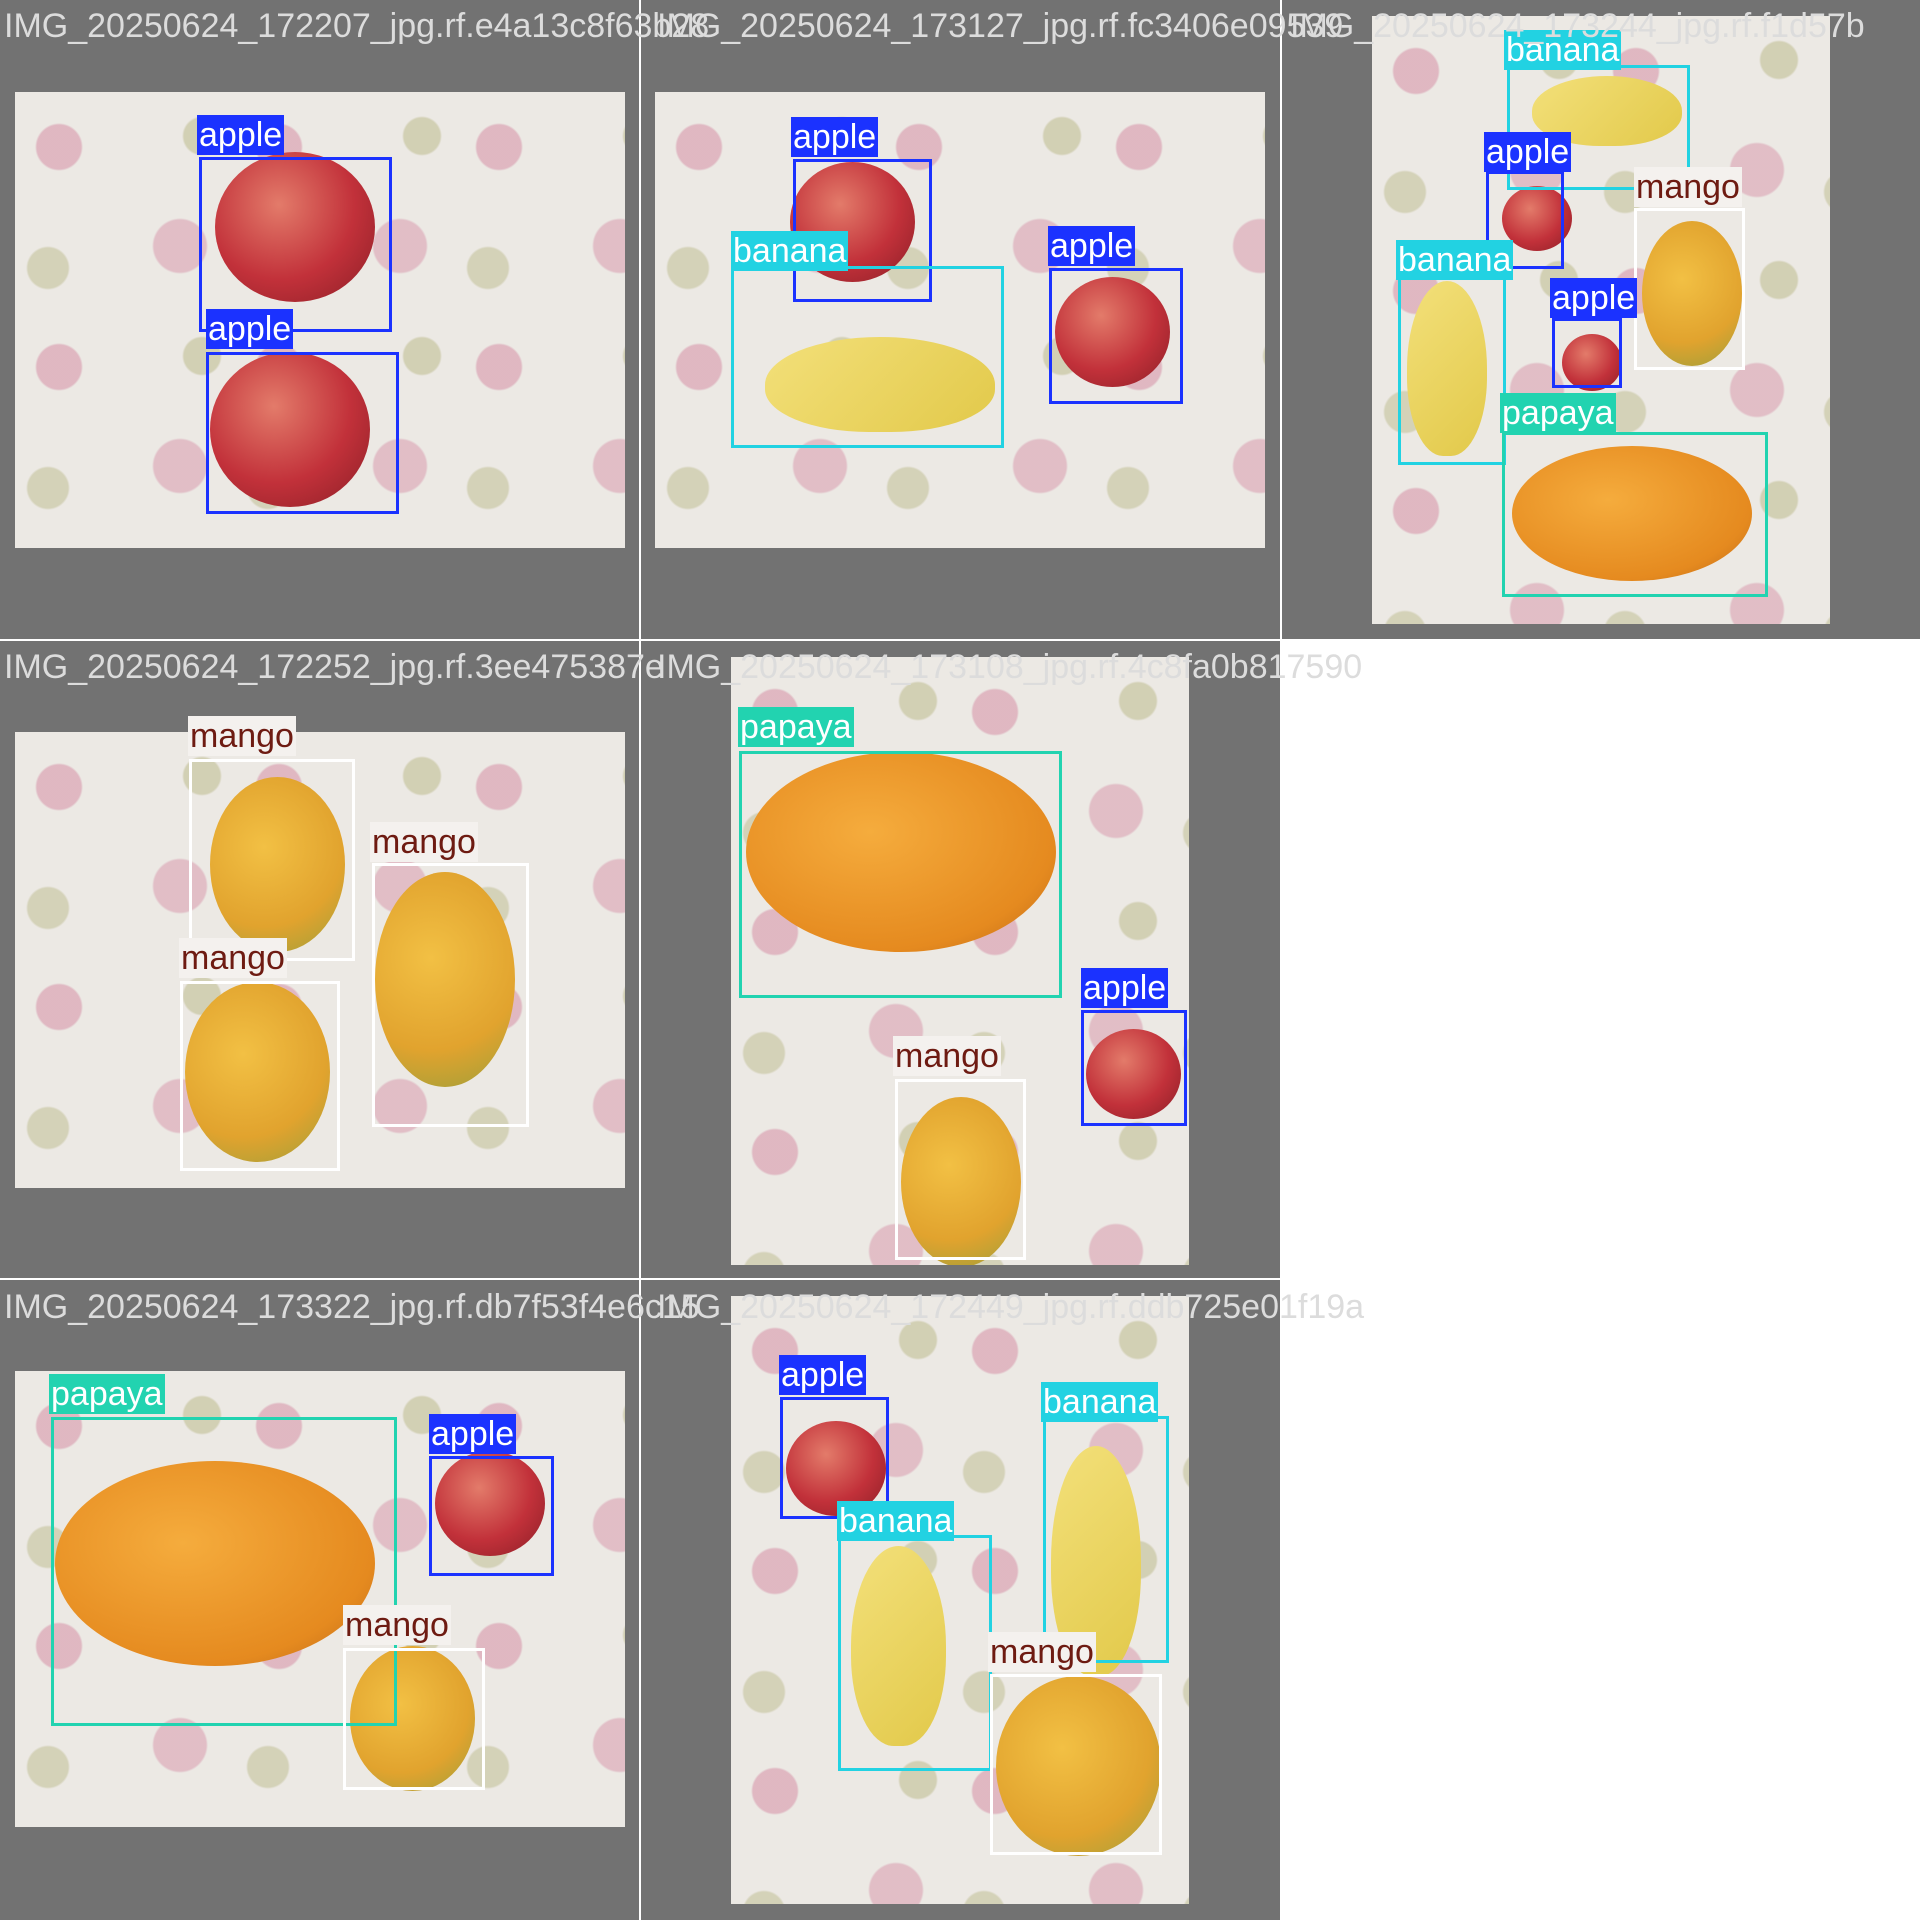  I want to click on image-filename: IMG_20250624_172207_jpg.rf.e4a13c8f63b28, so click(357, 26).